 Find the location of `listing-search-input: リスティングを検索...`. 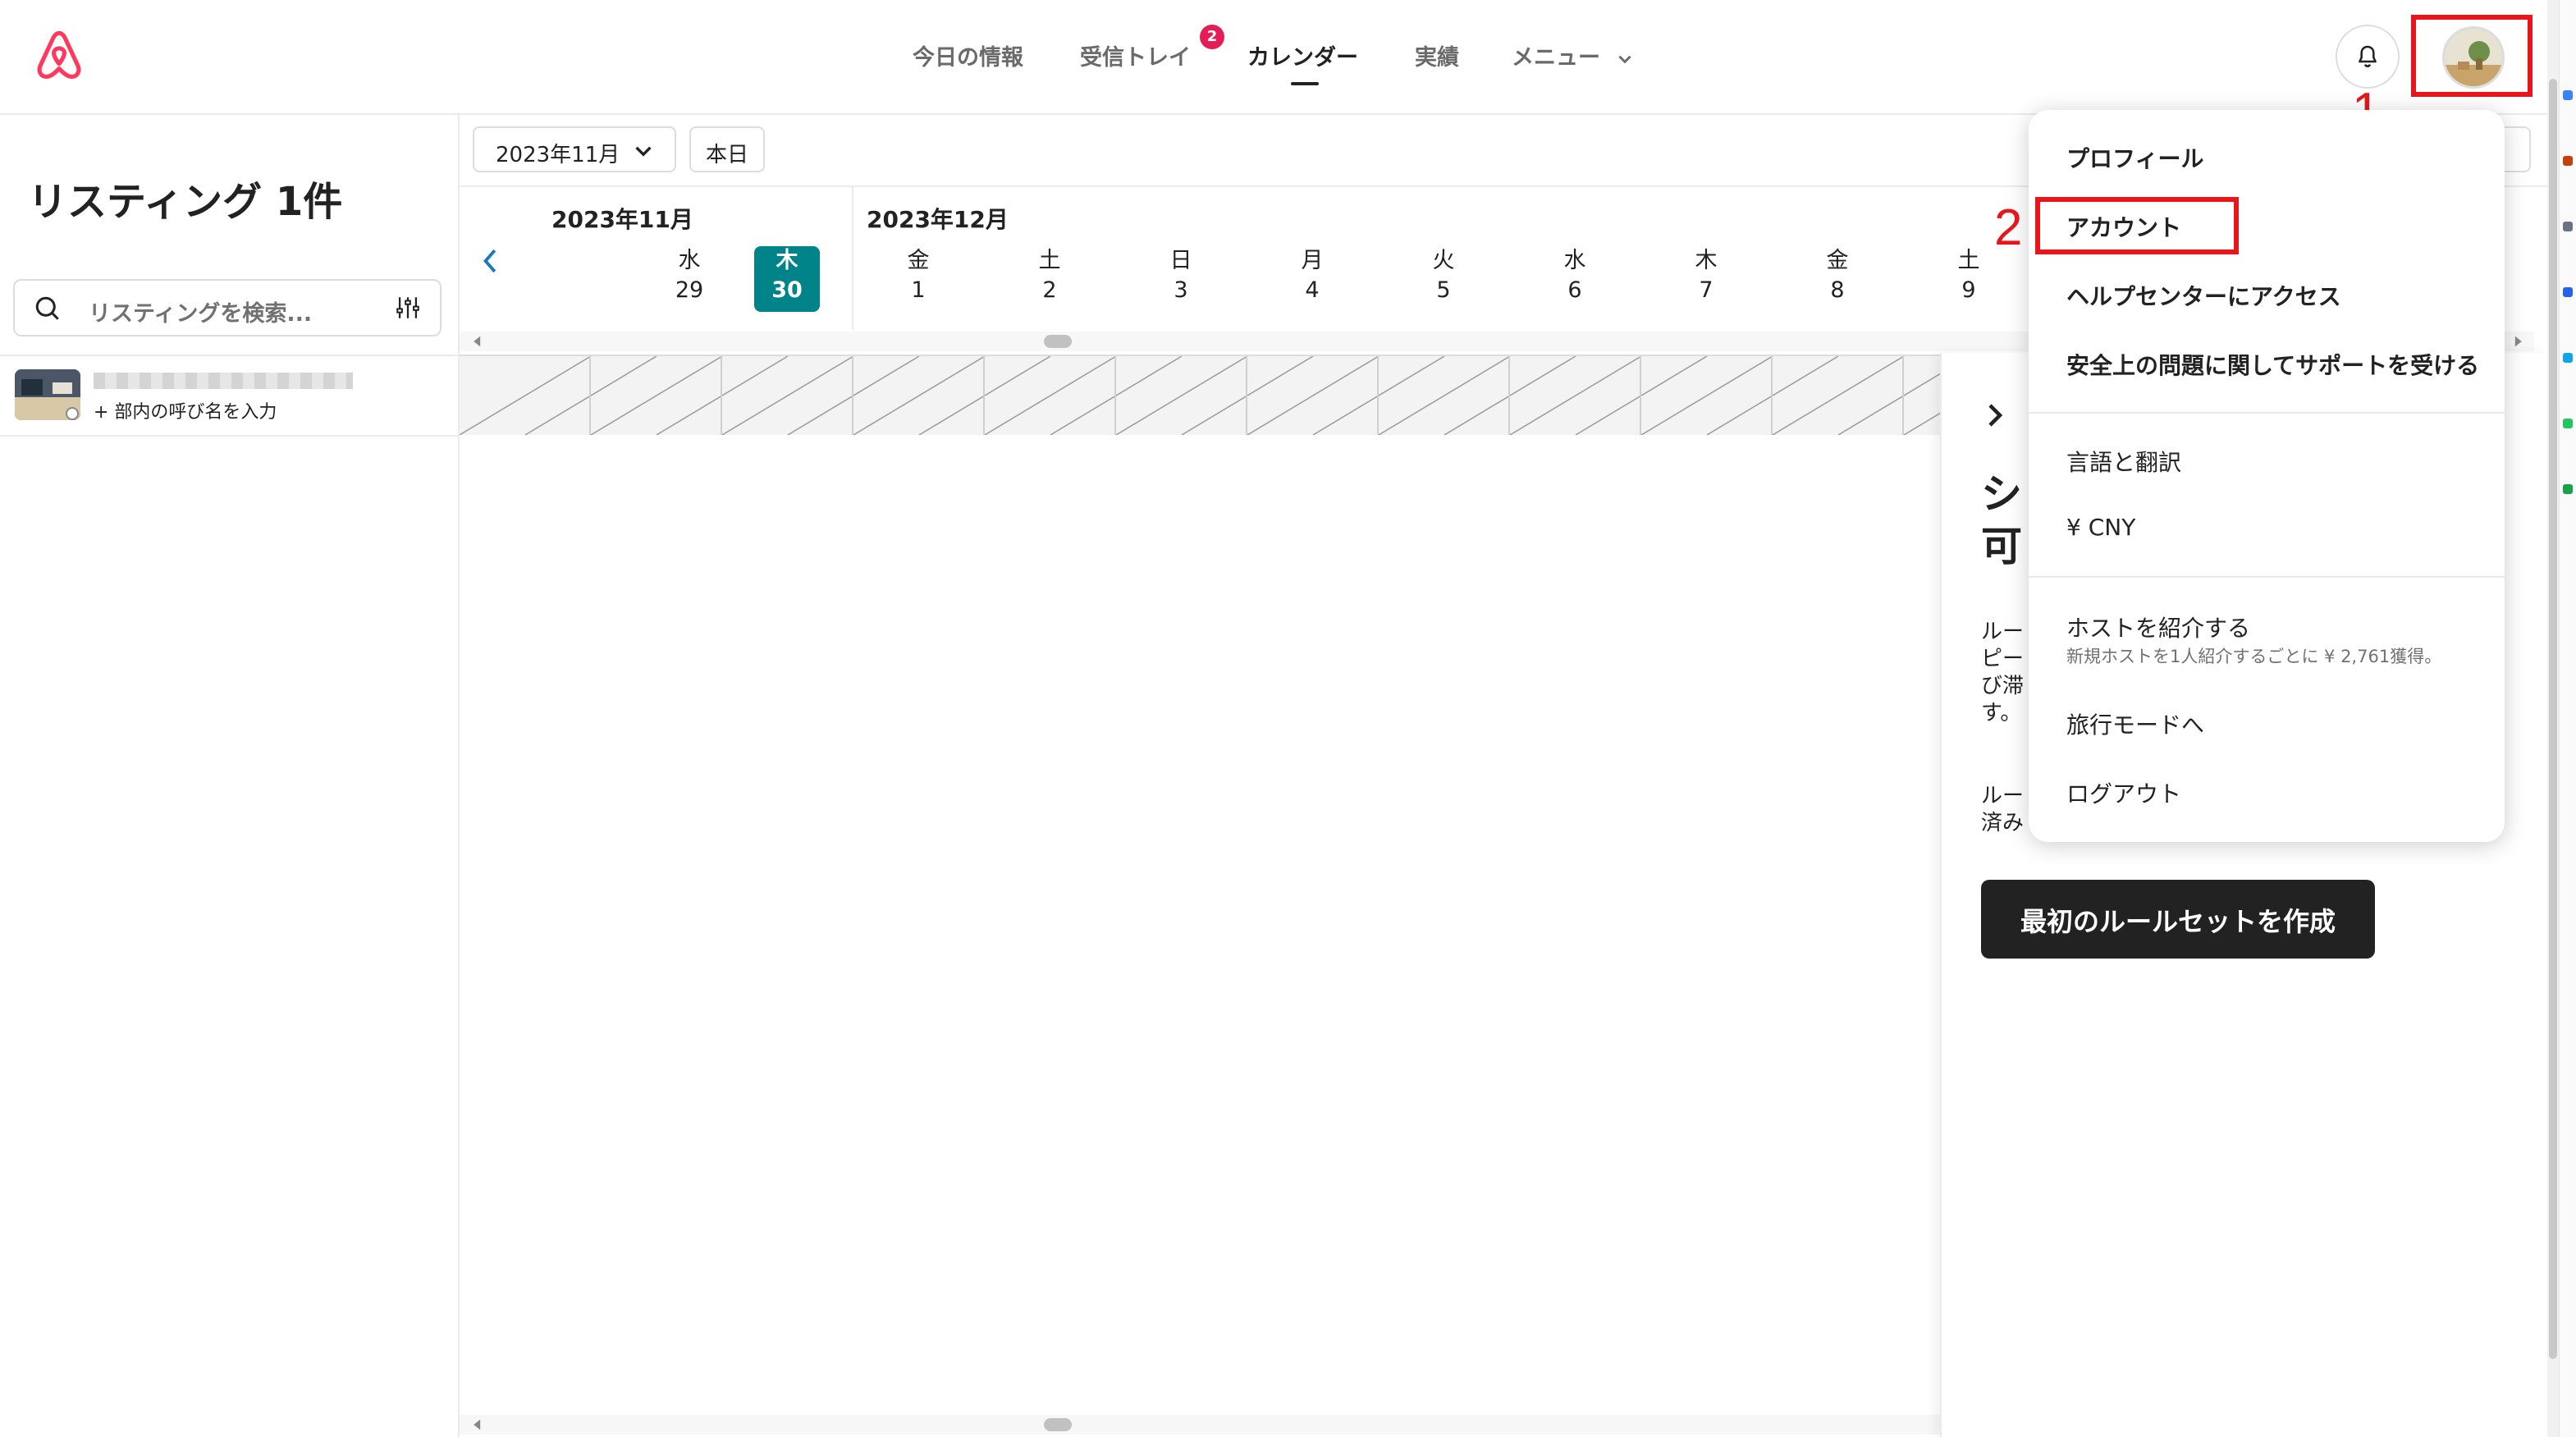

listing-search-input: リスティングを検索... is located at coordinates (227, 307).